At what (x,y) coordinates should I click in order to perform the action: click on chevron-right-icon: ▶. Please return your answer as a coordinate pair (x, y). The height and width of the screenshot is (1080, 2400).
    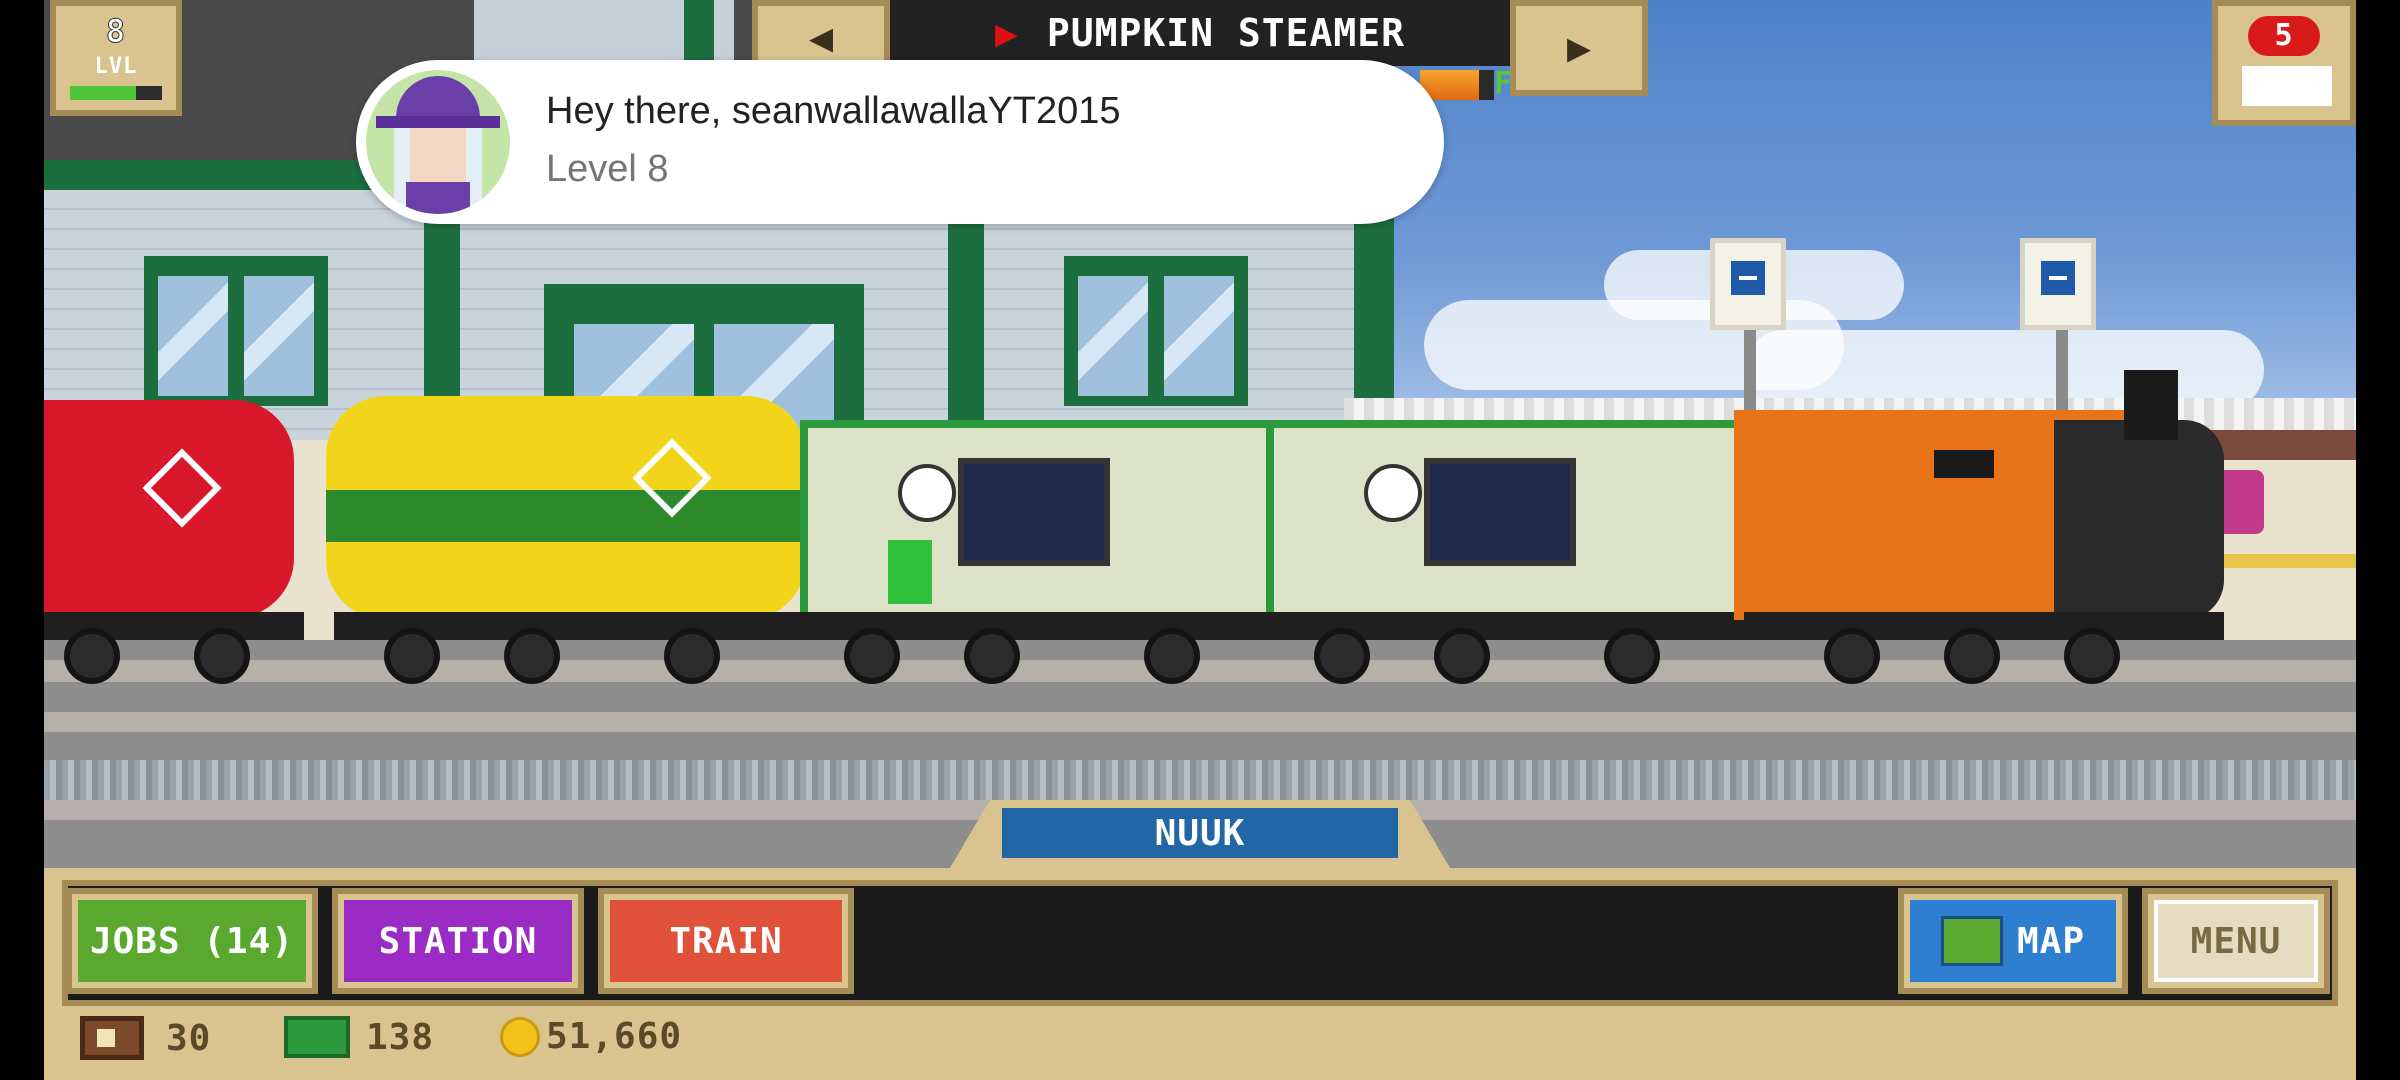
    Looking at the image, I should click on (1579, 48).